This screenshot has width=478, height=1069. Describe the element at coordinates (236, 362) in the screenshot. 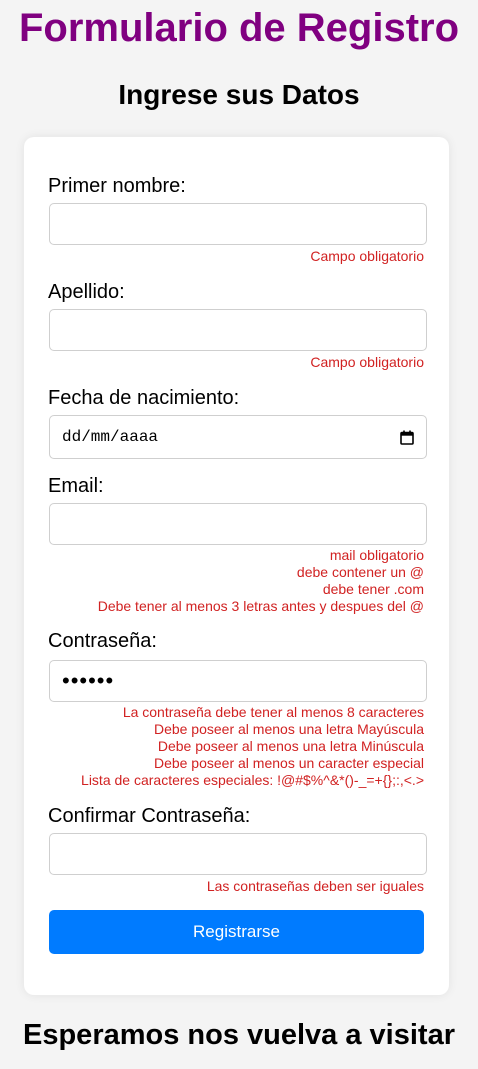

I see `last-name-errors: Campo obligatorio` at that location.